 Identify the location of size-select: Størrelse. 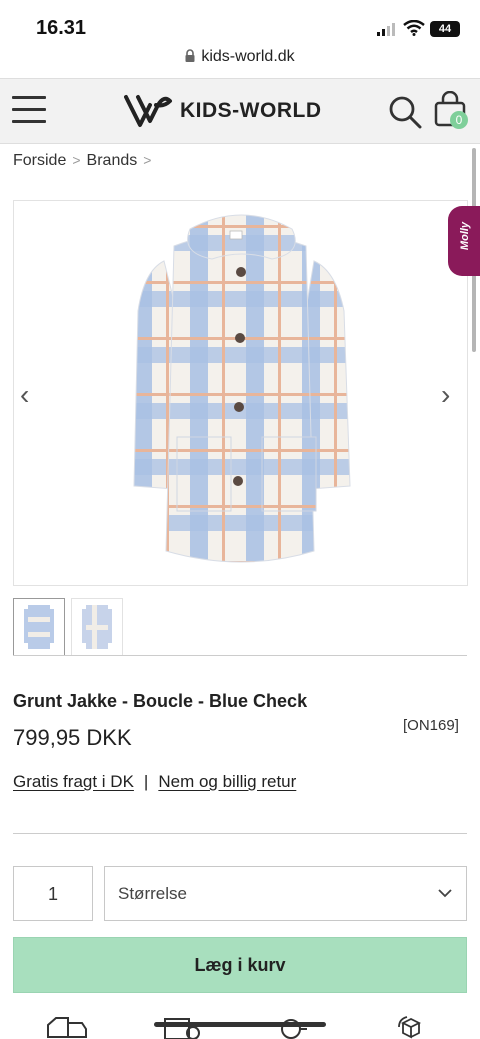
(285, 893).